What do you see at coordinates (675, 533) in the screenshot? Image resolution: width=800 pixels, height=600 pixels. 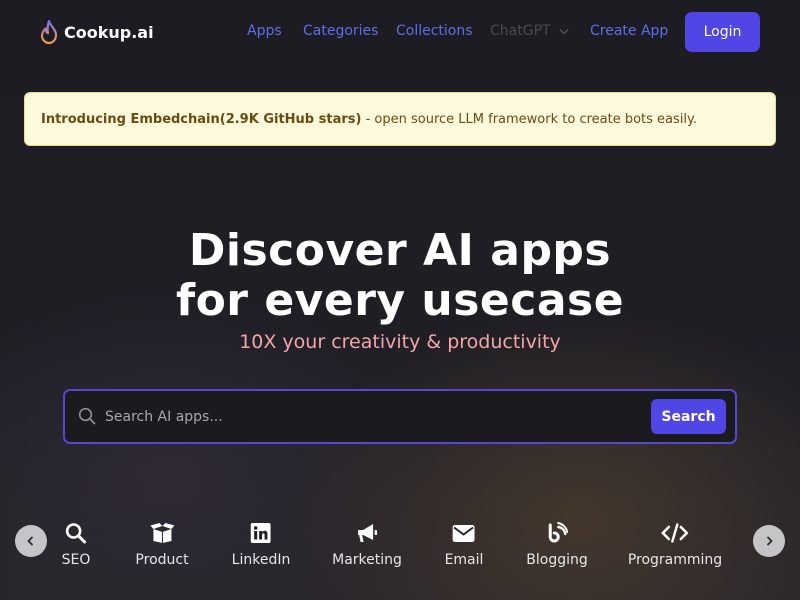 I see `code-icon` at bounding box center [675, 533].